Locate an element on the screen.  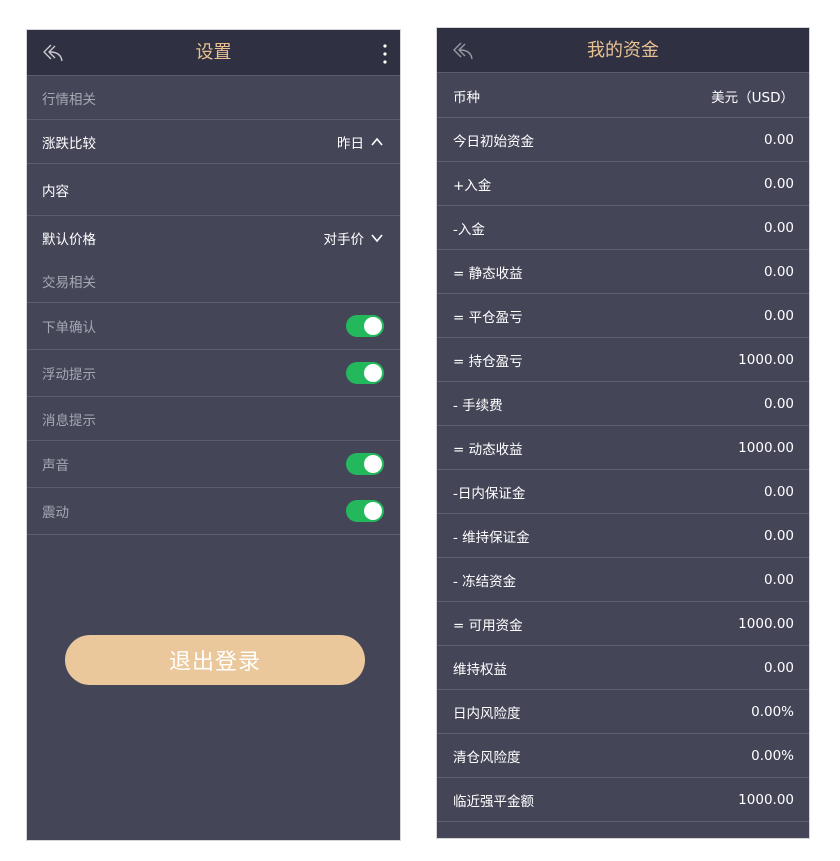
sound-row: 声音 is located at coordinates (213, 464).